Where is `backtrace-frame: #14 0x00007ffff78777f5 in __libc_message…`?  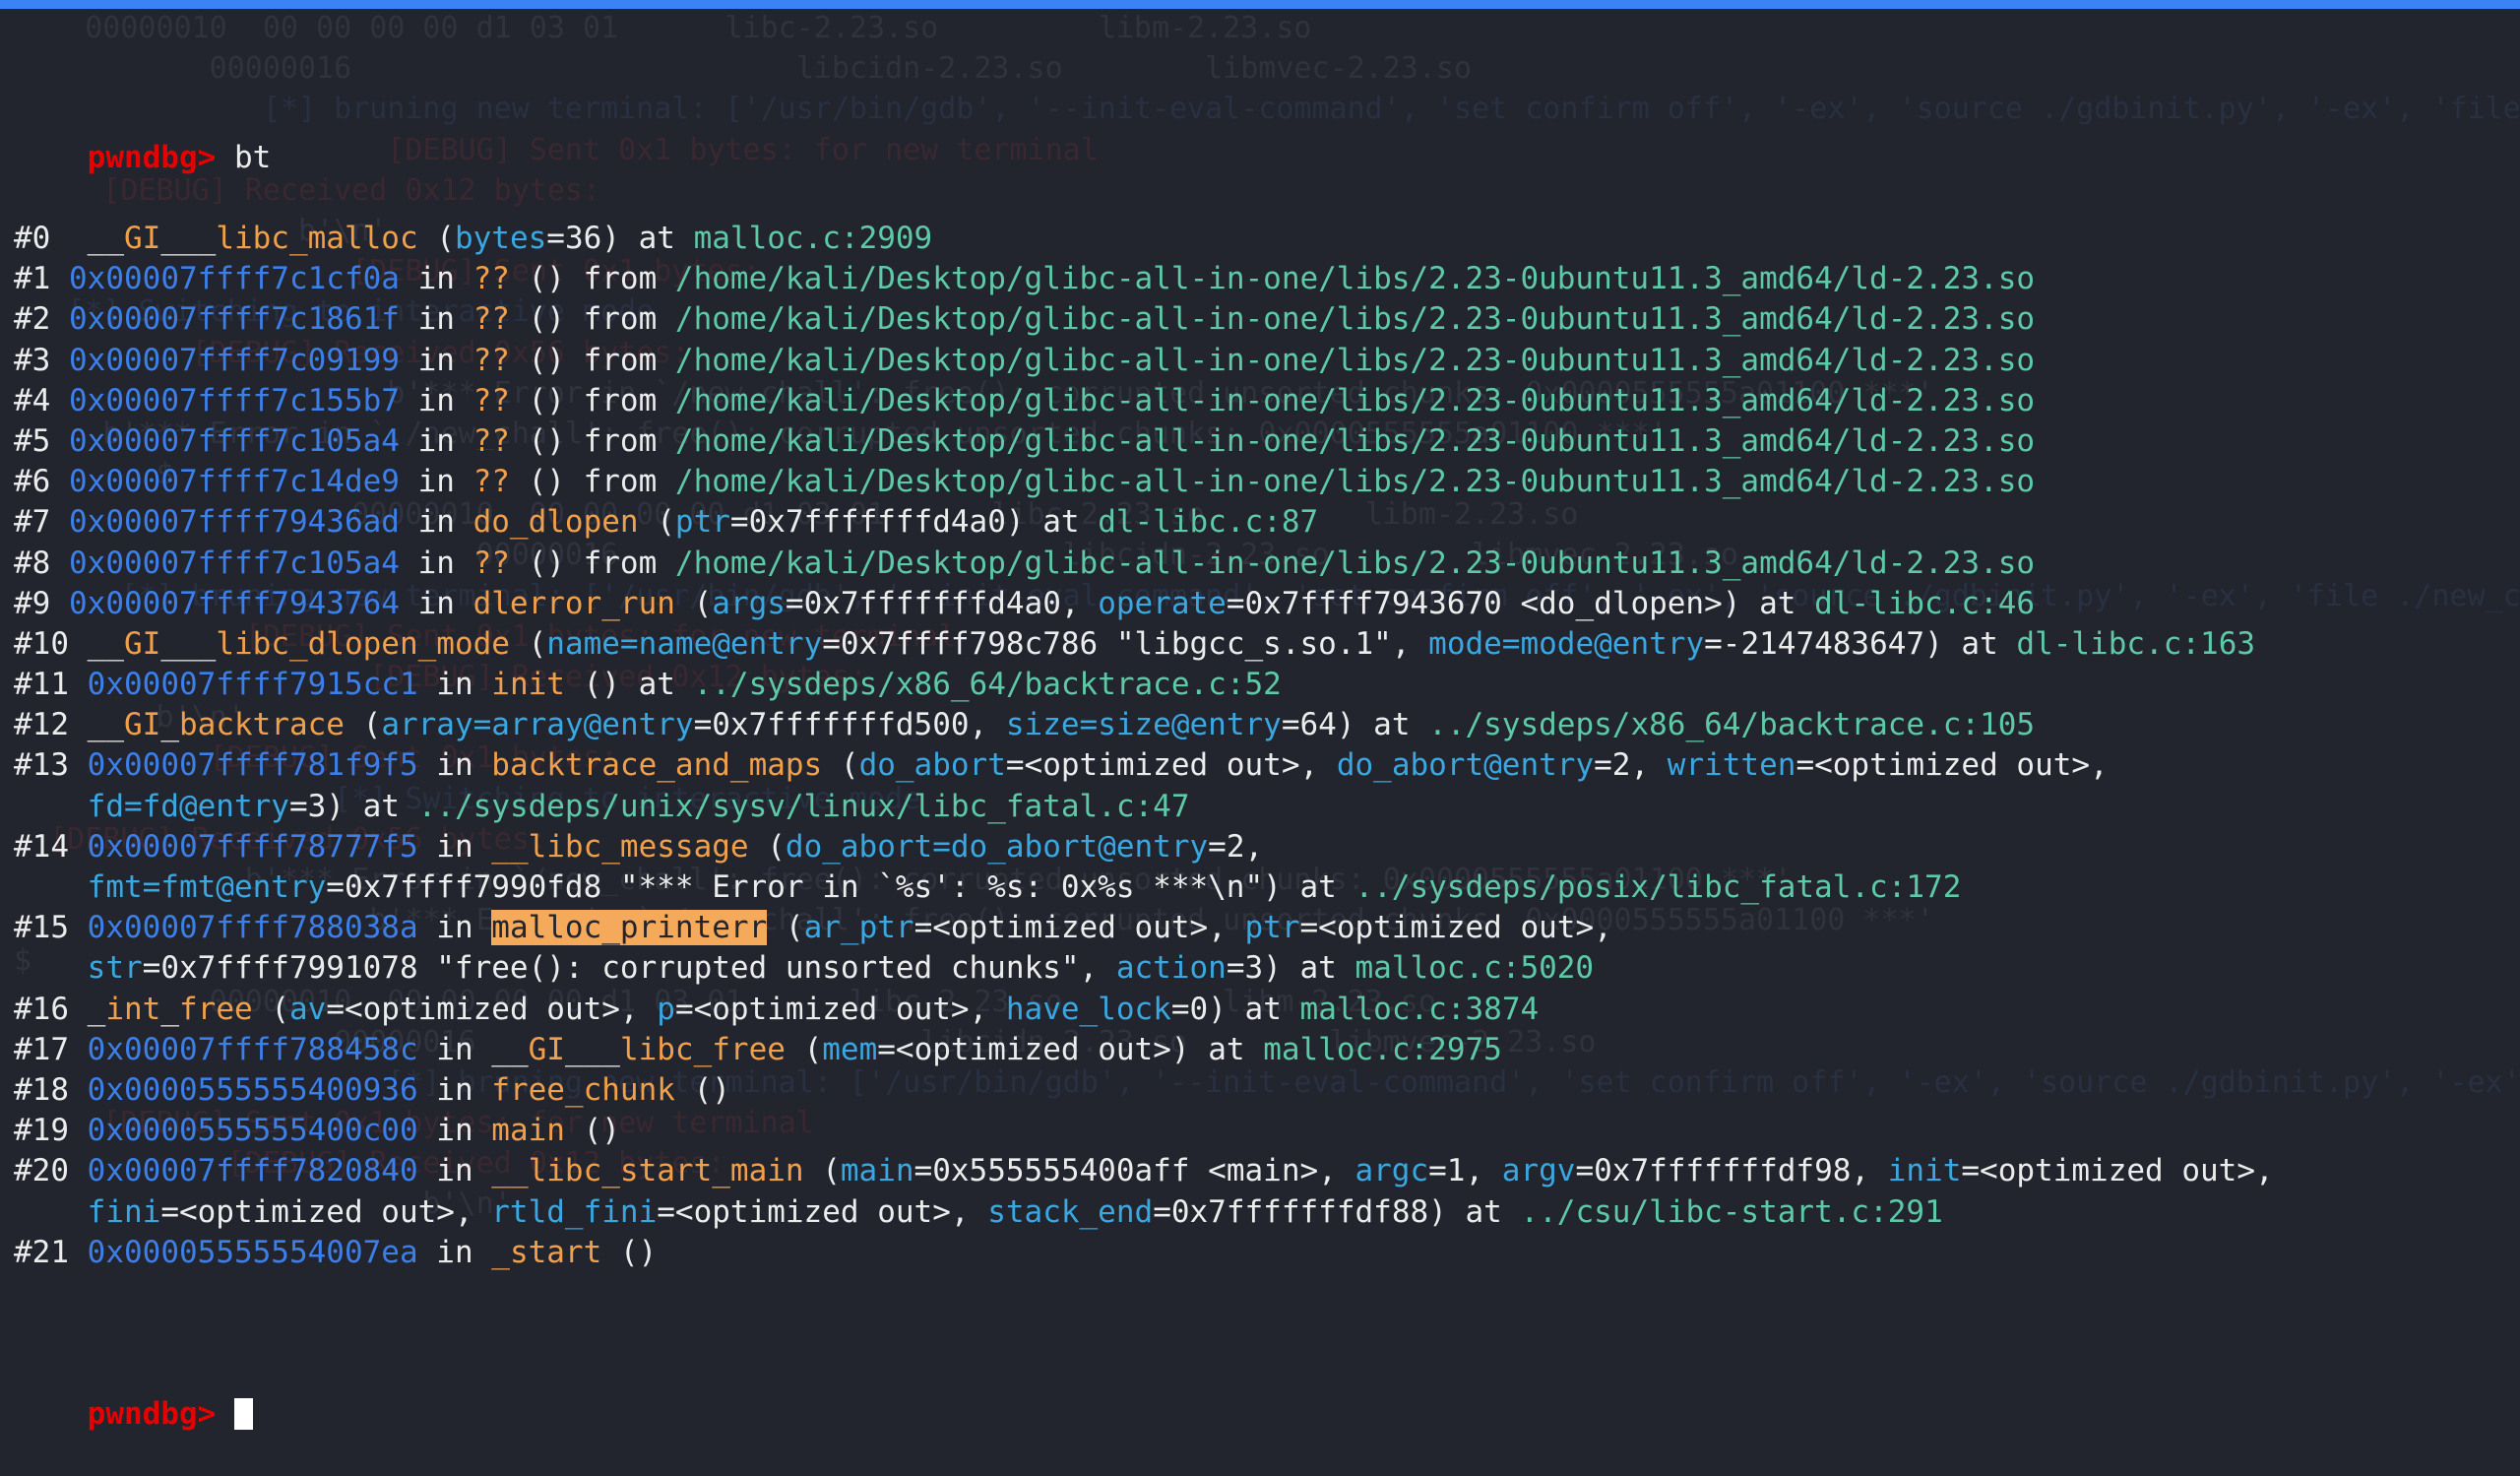
backtrace-frame: #14 0x00007ffff78777f5 in __libc_message… is located at coordinates (1267, 847).